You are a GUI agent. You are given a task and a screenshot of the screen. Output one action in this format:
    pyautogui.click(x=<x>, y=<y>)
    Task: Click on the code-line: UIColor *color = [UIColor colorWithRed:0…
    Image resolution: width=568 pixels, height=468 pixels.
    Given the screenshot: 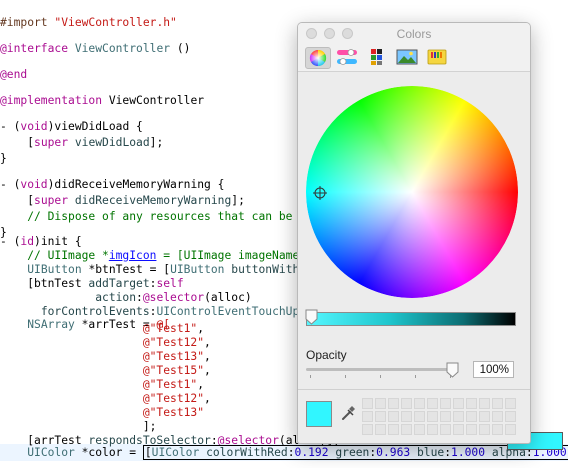 What is the action you would take?
    pyautogui.click(x=284, y=452)
    